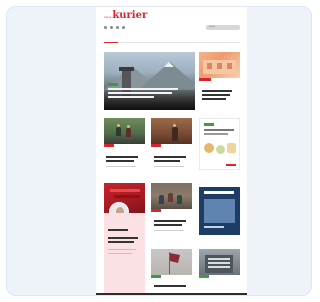  Describe the element at coordinates (105, 27) in the screenshot. I see `user-icon` at that location.